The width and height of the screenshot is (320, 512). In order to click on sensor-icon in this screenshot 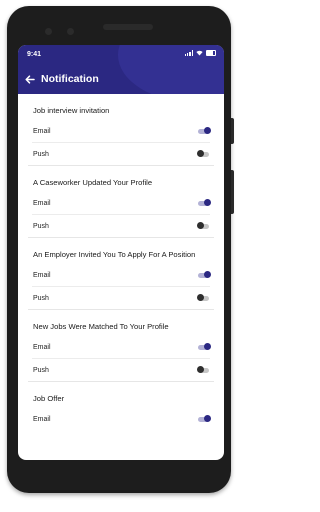, I will do `click(70, 31)`.